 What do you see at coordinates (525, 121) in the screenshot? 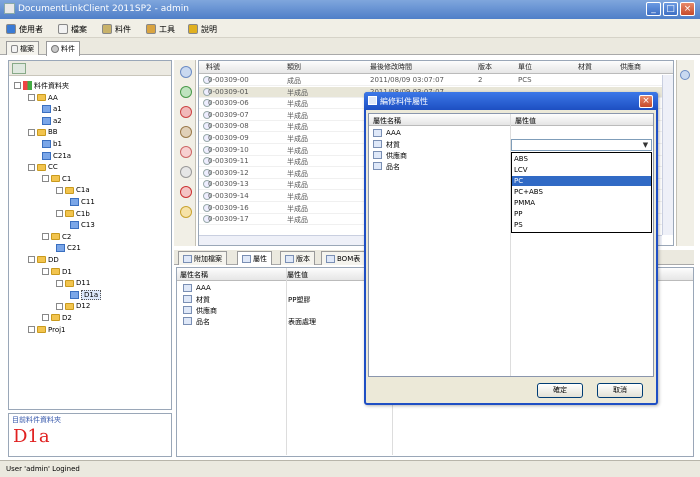
I see `dialog-value-header: 屬性值` at bounding box center [525, 121].